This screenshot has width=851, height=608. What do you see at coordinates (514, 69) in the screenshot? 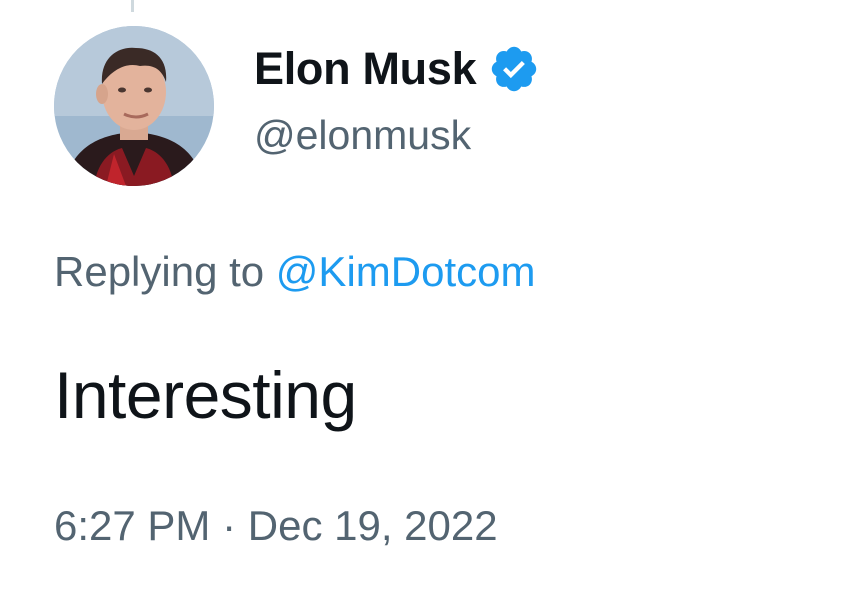
I see `verified-badge-icon` at bounding box center [514, 69].